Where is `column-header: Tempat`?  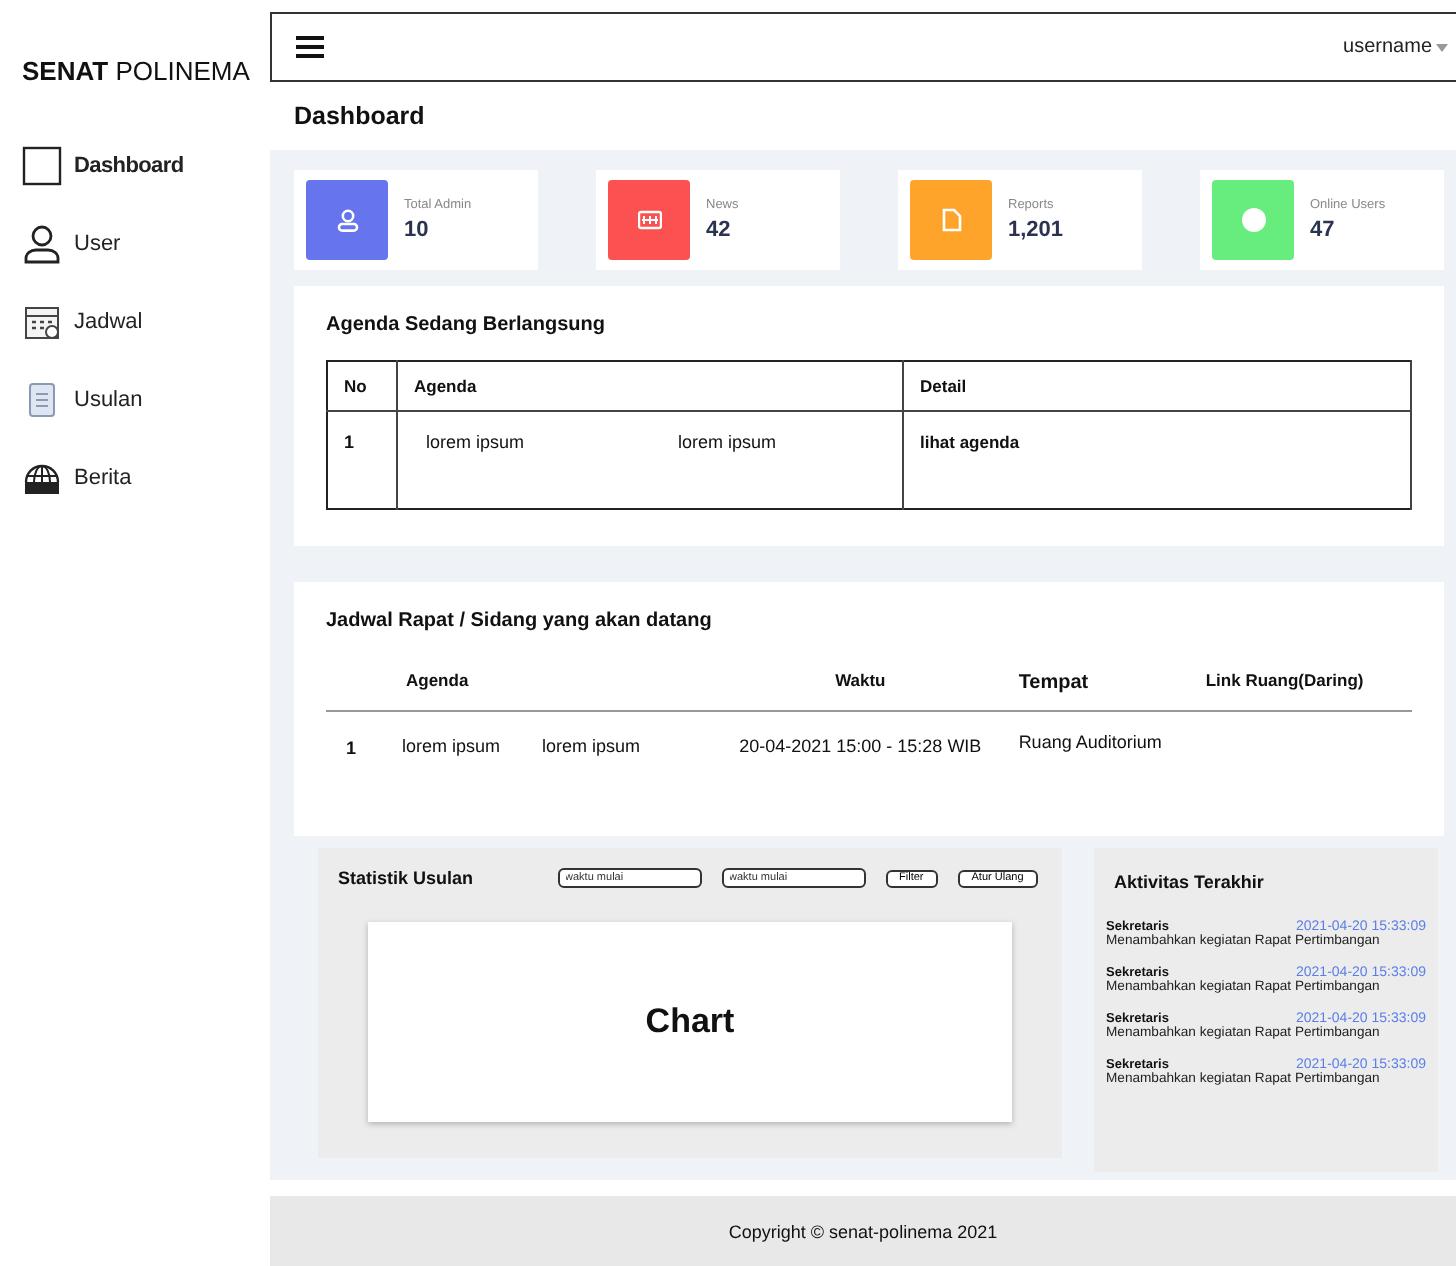
column-header: Tempat is located at coordinates (1112, 683).